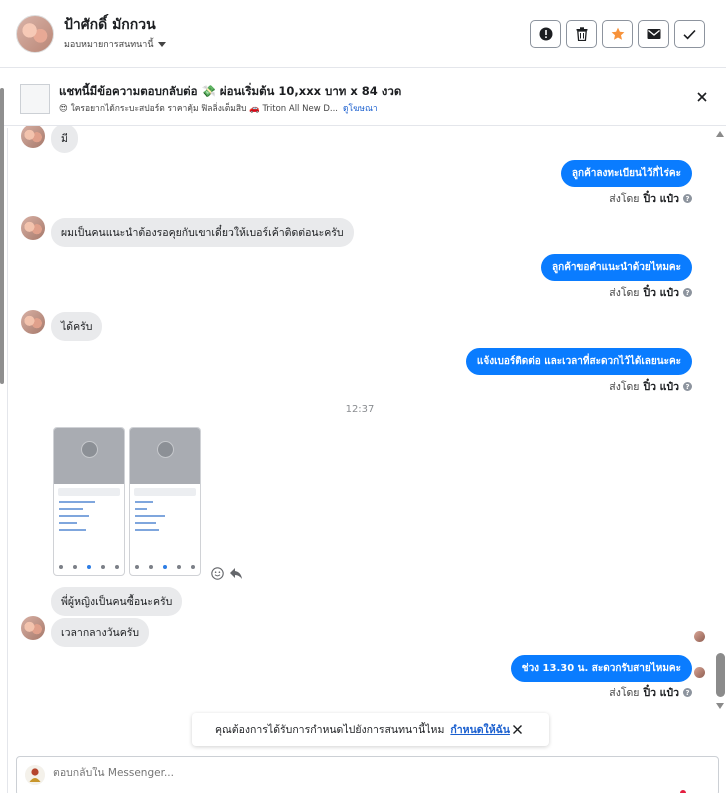 The height and width of the screenshot is (793, 726). I want to click on mail-icon, so click(653, 34).